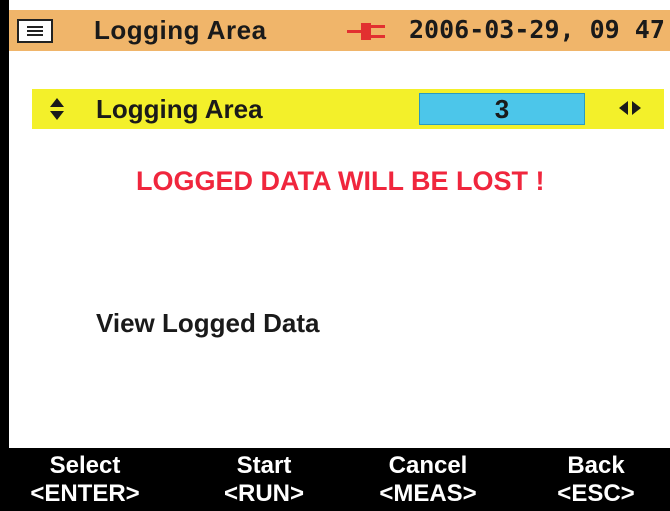 The image size is (670, 511). Describe the element at coordinates (180, 30) in the screenshot. I see `header-title: Logging Area` at that location.